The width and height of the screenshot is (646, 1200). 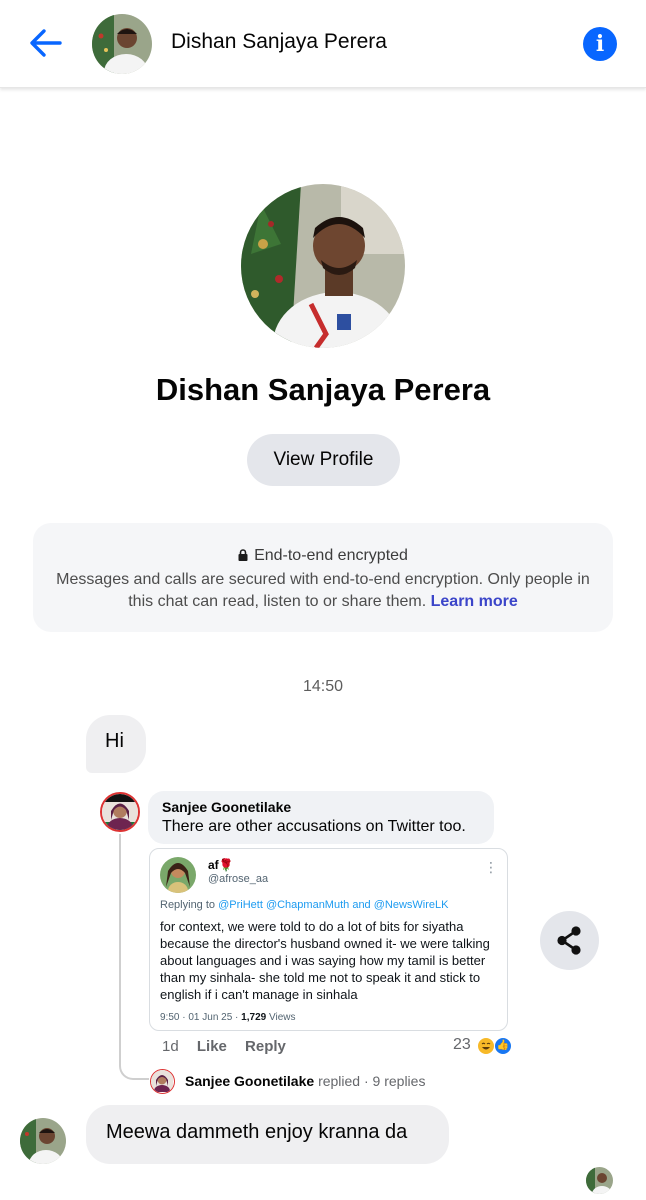 I want to click on message-bubble: Meewa dammeth enjoy kranna da, so click(x=267, y=1134).